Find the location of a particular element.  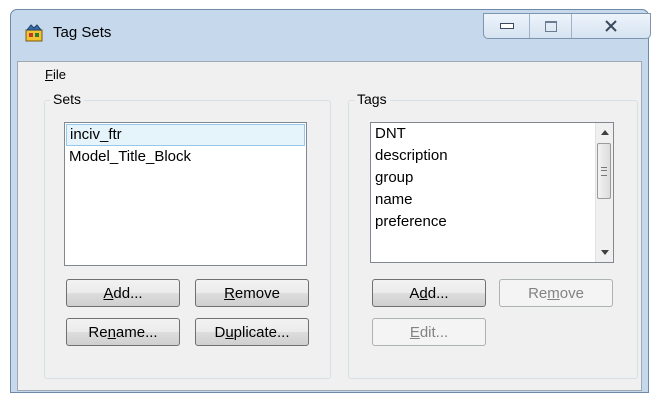

grip-icon is located at coordinates (604, 171).